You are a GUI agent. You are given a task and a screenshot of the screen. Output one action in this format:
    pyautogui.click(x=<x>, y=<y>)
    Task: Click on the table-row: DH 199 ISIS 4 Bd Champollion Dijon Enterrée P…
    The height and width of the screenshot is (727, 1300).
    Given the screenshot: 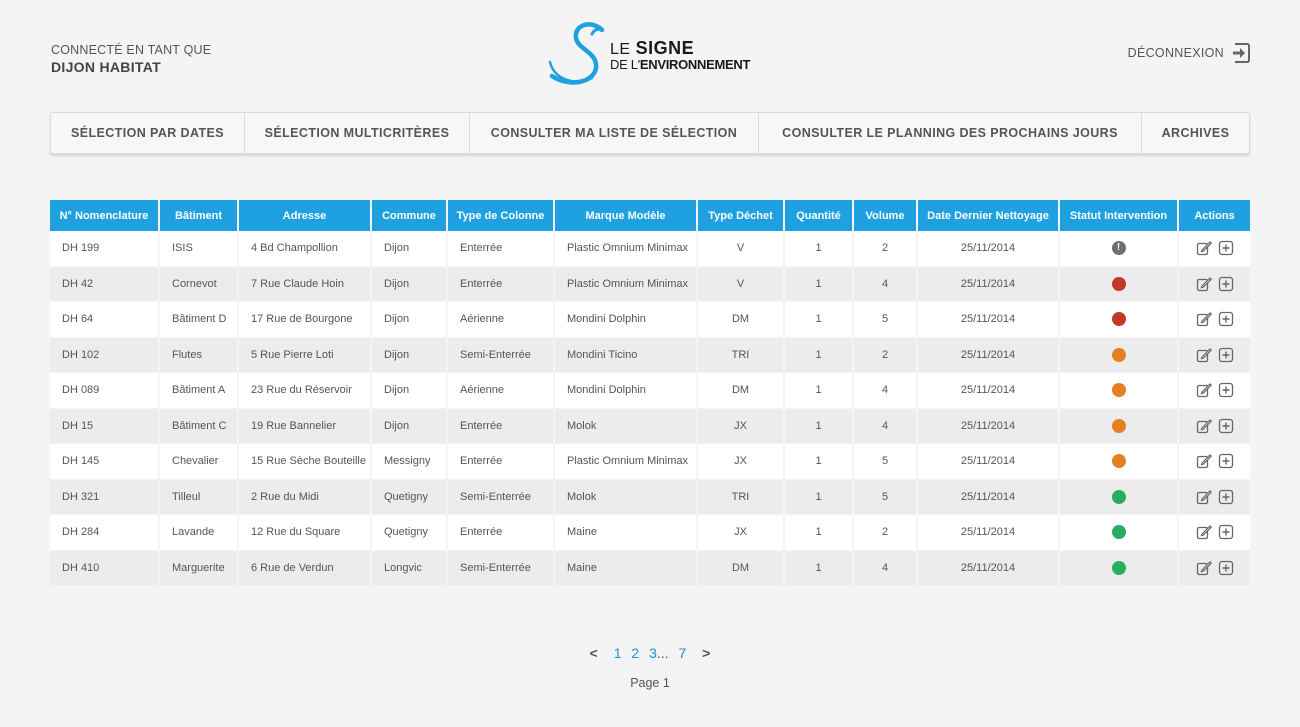 What is the action you would take?
    pyautogui.click(x=650, y=249)
    